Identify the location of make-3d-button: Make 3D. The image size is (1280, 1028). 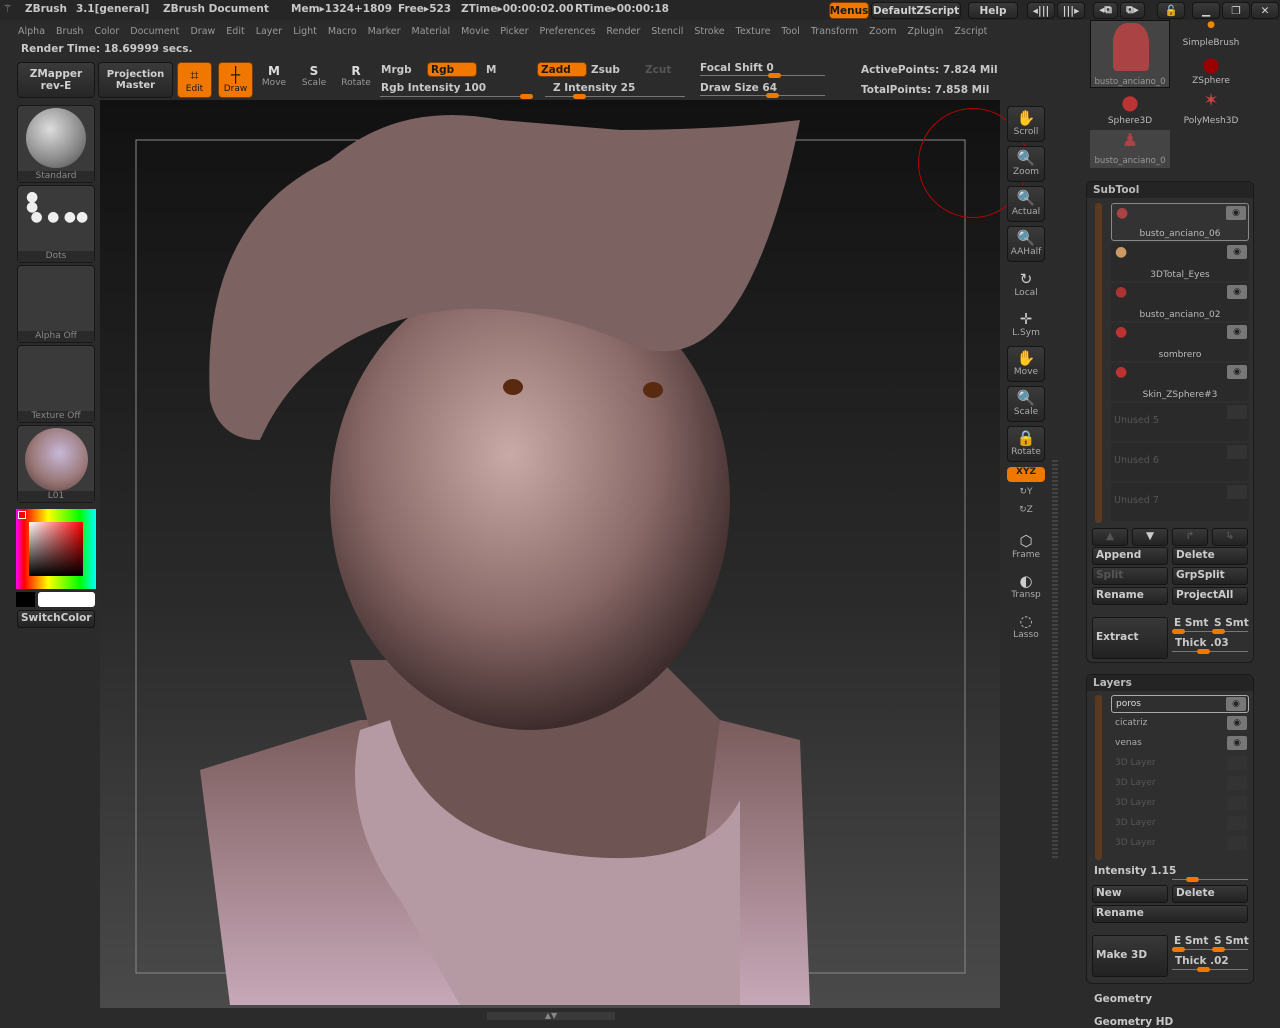
(1130, 956).